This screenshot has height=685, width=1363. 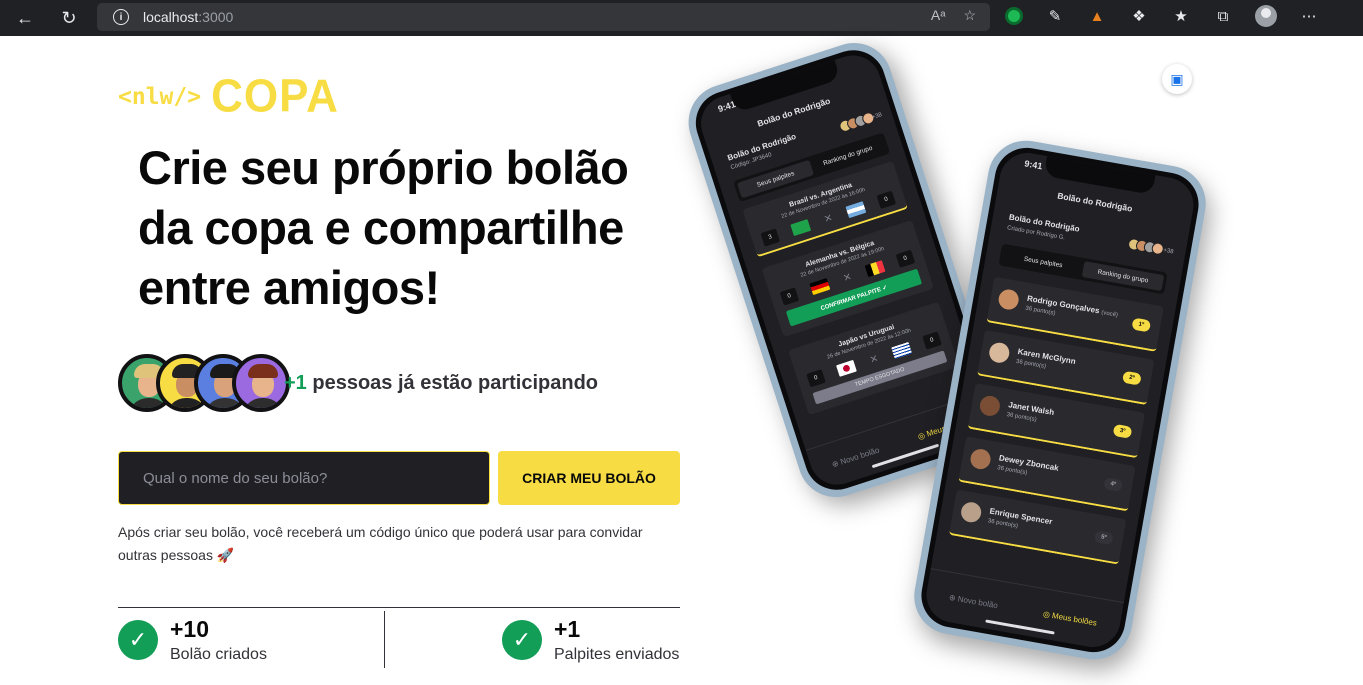 What do you see at coordinates (901, 351) in the screenshot?
I see `flag-uruguay-icon` at bounding box center [901, 351].